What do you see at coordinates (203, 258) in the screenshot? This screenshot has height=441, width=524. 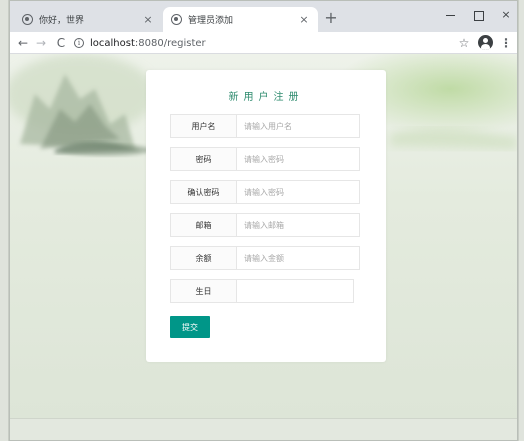 I see `balance-label: 余额` at bounding box center [203, 258].